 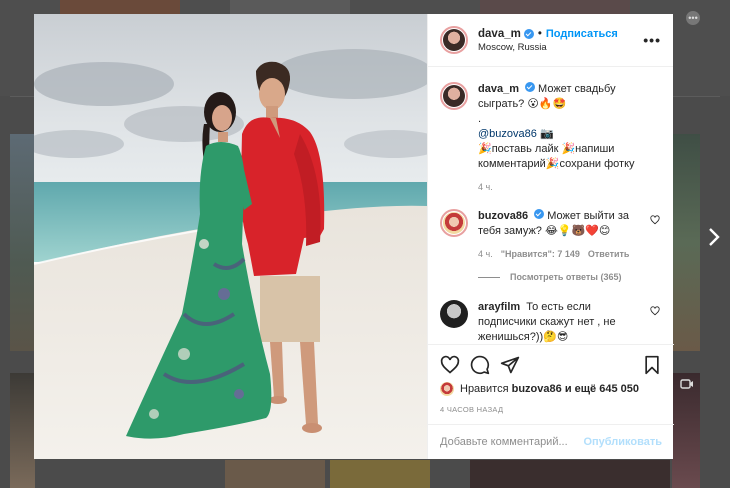 I want to click on caption-username: dava_m, so click(x=498, y=89).